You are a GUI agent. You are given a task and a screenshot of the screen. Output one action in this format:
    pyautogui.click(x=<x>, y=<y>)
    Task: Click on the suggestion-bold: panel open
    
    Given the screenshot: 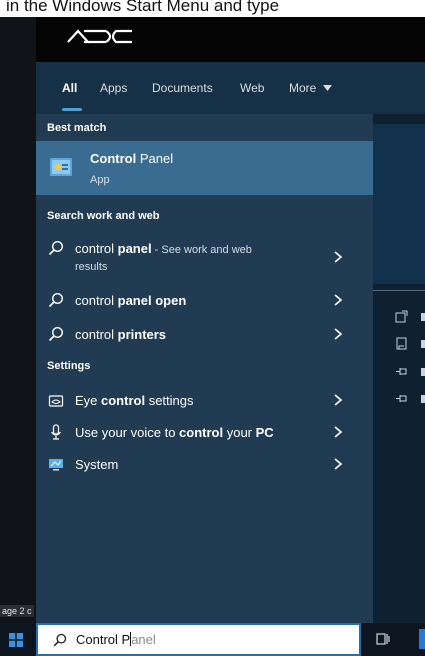 What is the action you would take?
    pyautogui.click(x=152, y=300)
    